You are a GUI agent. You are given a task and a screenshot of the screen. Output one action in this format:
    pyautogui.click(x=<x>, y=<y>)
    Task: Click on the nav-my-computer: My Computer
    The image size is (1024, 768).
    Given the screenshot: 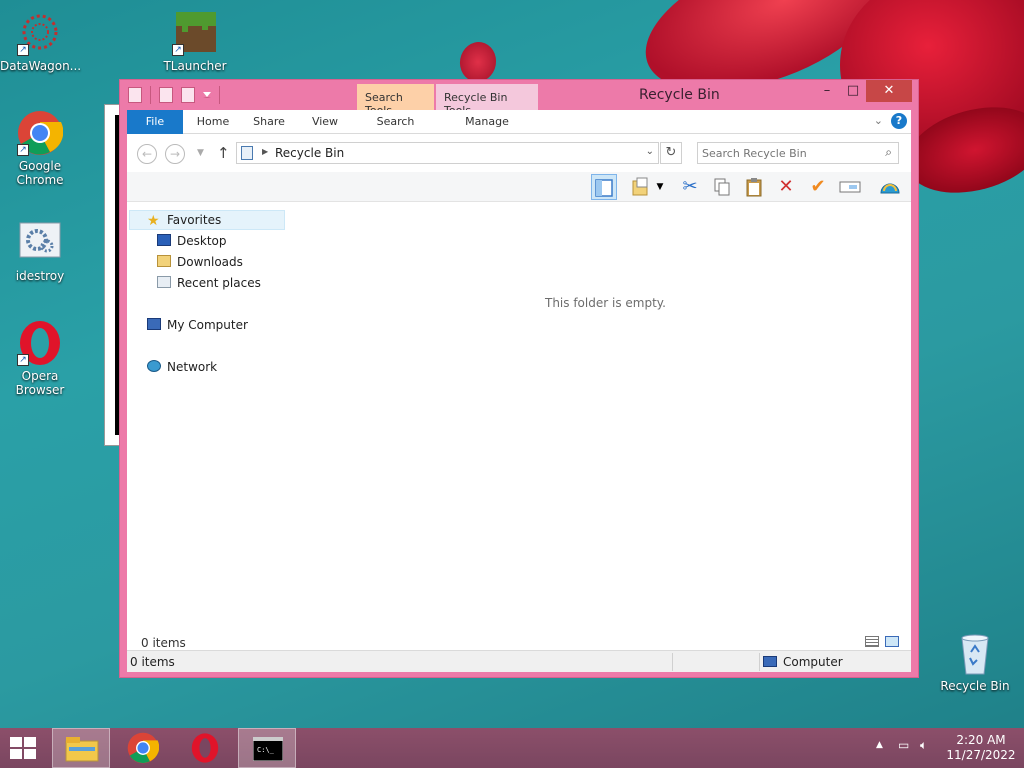 What is the action you would take?
    pyautogui.click(x=197, y=325)
    